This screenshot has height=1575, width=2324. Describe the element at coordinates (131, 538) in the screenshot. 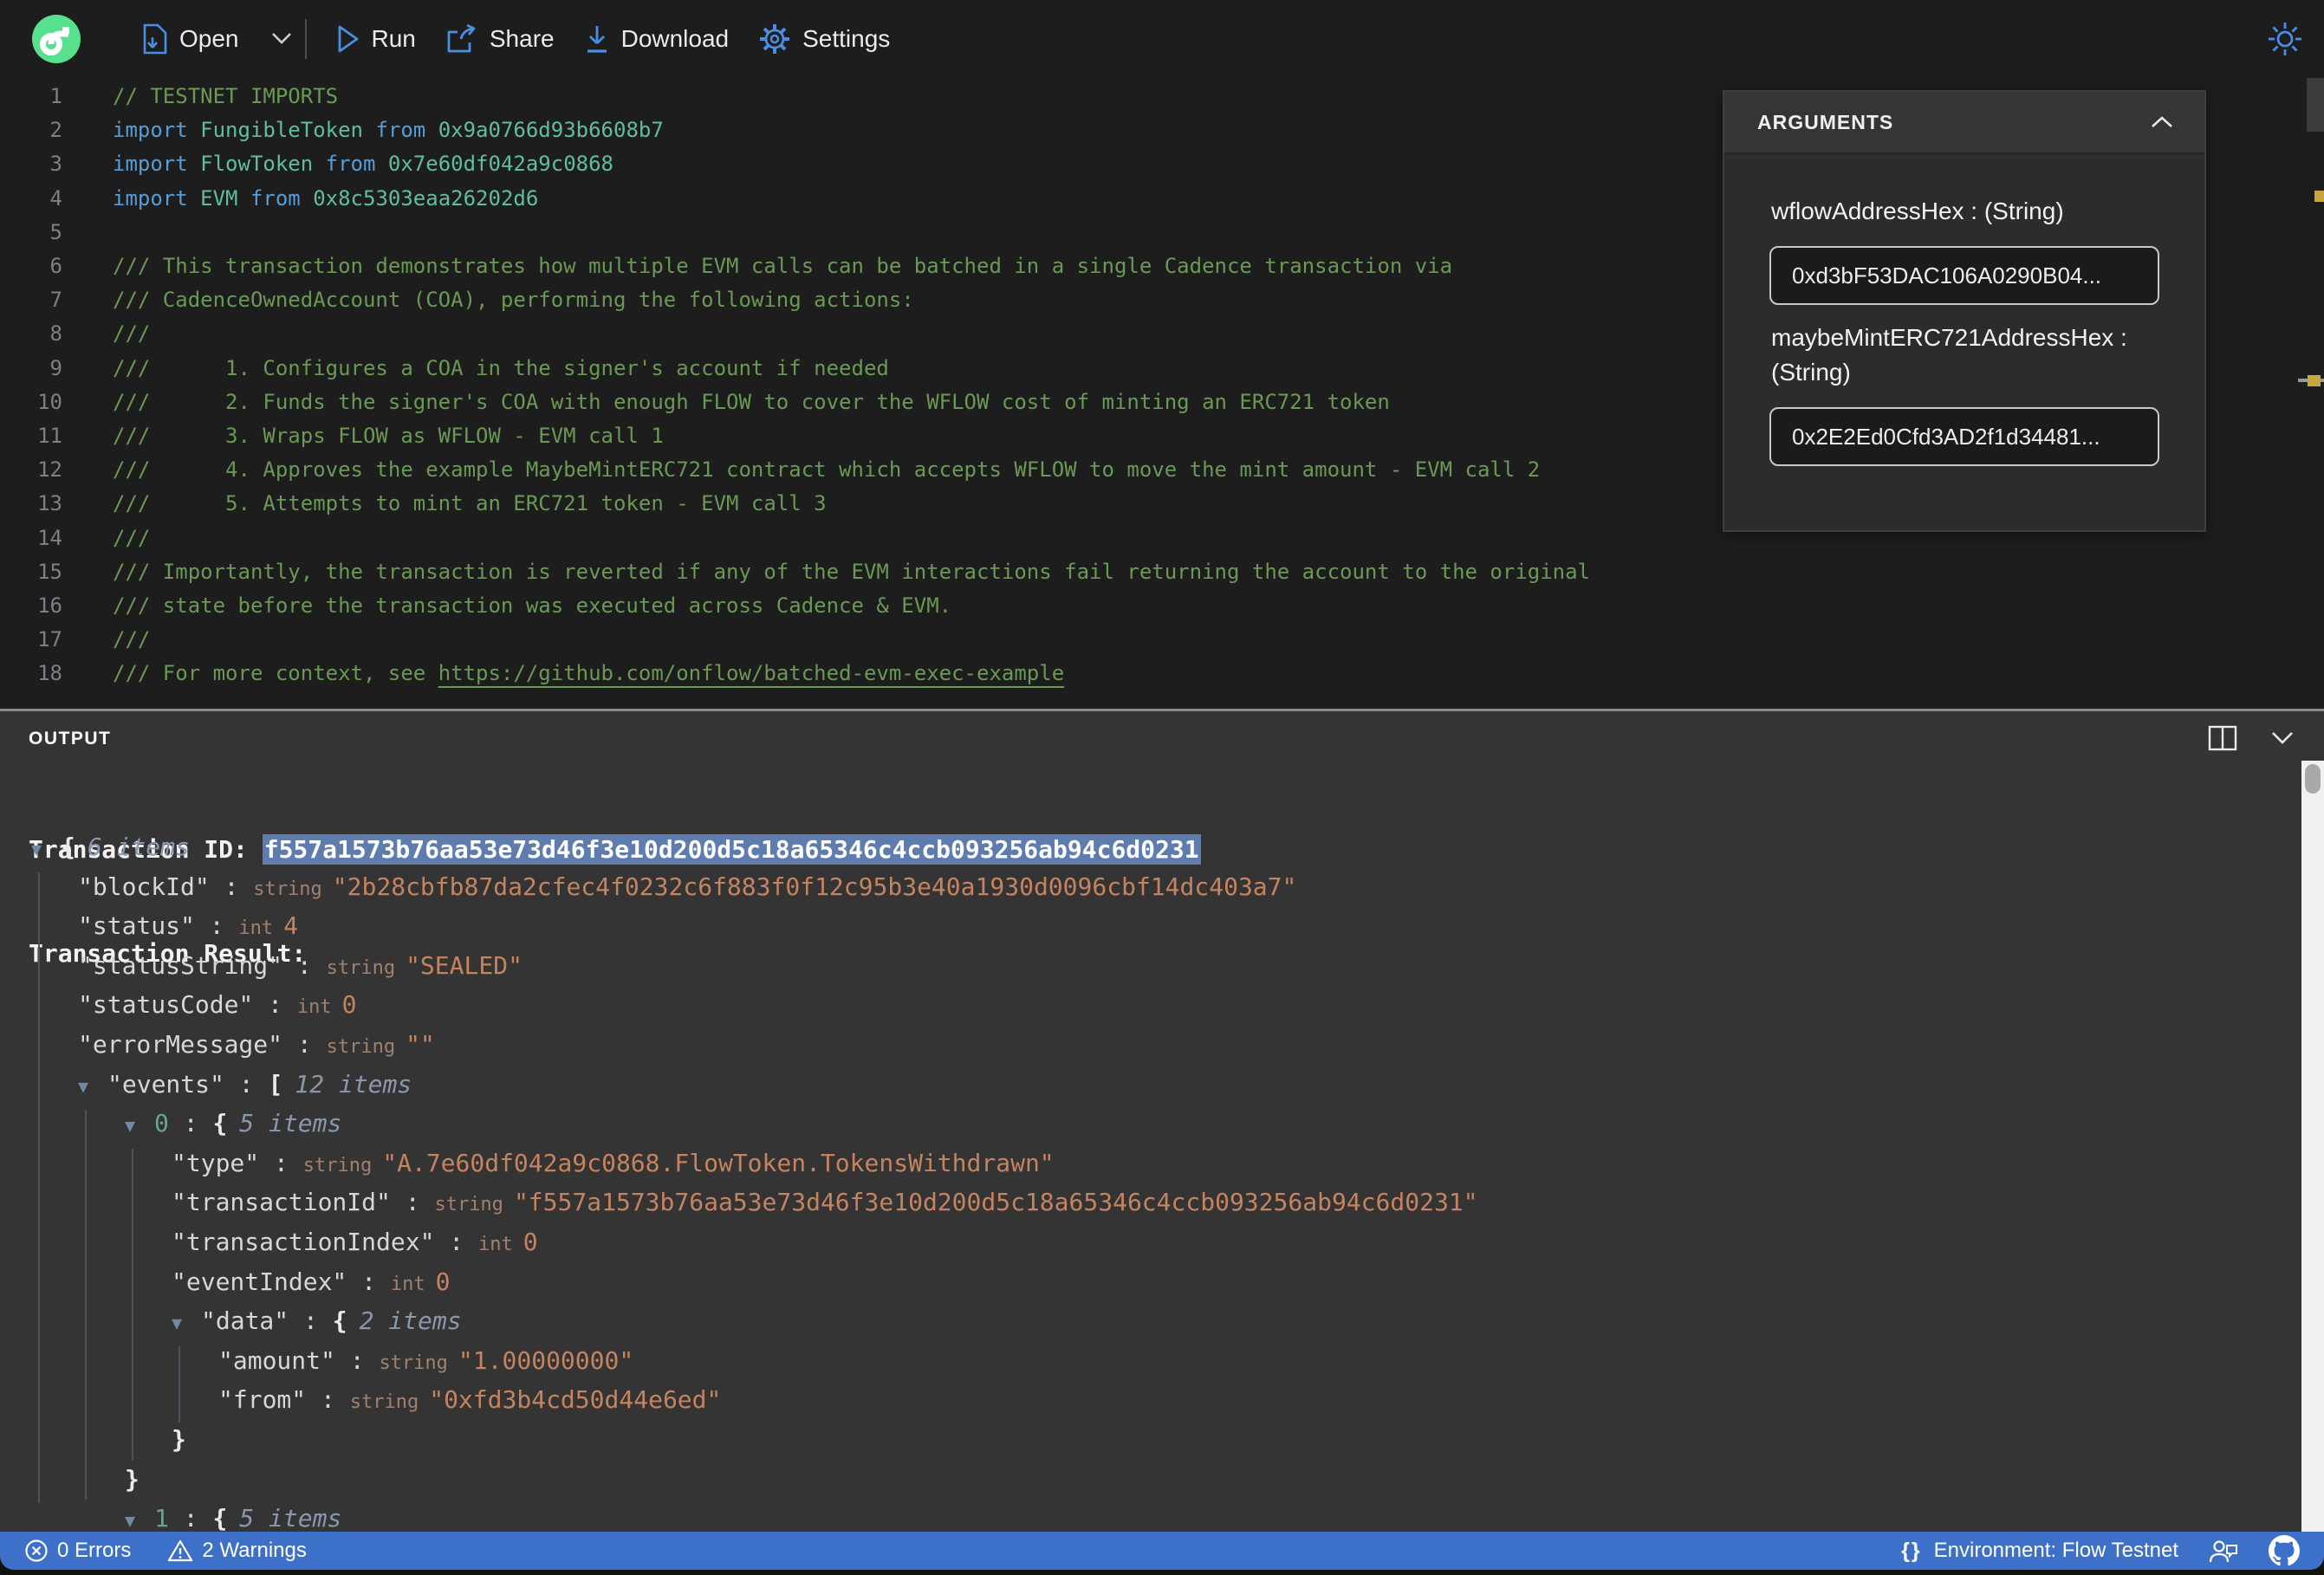

I see `code-text: ///` at that location.